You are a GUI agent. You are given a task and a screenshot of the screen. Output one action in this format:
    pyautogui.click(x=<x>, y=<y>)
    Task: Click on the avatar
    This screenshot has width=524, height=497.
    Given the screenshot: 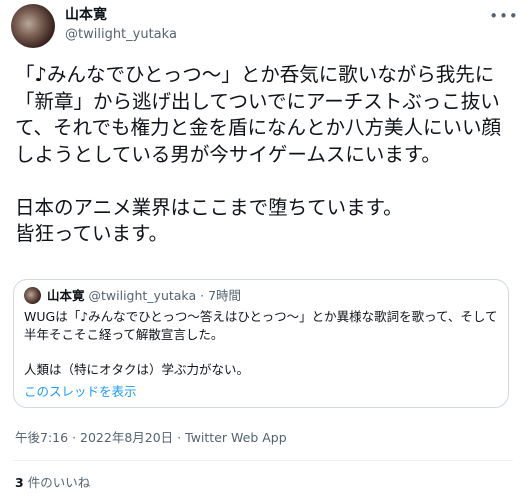 What is the action you would take?
    pyautogui.click(x=33, y=26)
    